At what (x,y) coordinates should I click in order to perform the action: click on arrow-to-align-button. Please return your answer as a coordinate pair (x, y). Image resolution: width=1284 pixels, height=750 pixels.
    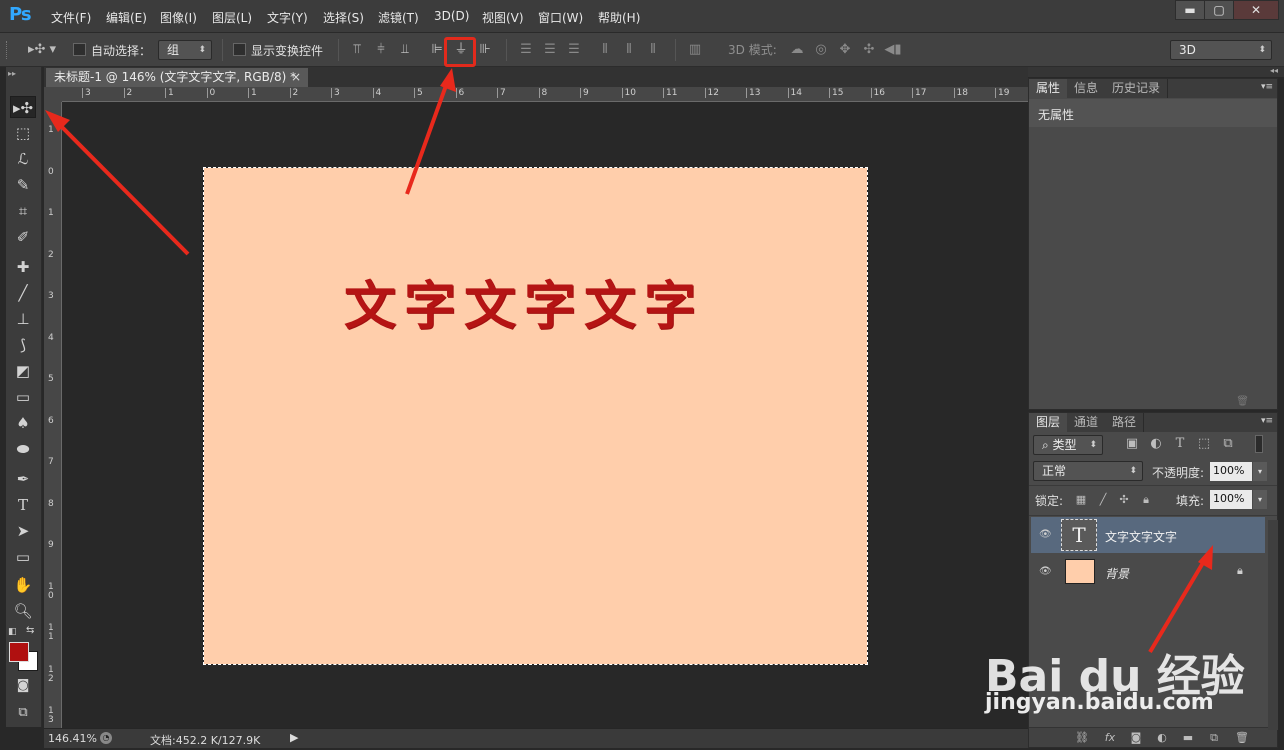
    Looking at the image, I should click on (430, 131).